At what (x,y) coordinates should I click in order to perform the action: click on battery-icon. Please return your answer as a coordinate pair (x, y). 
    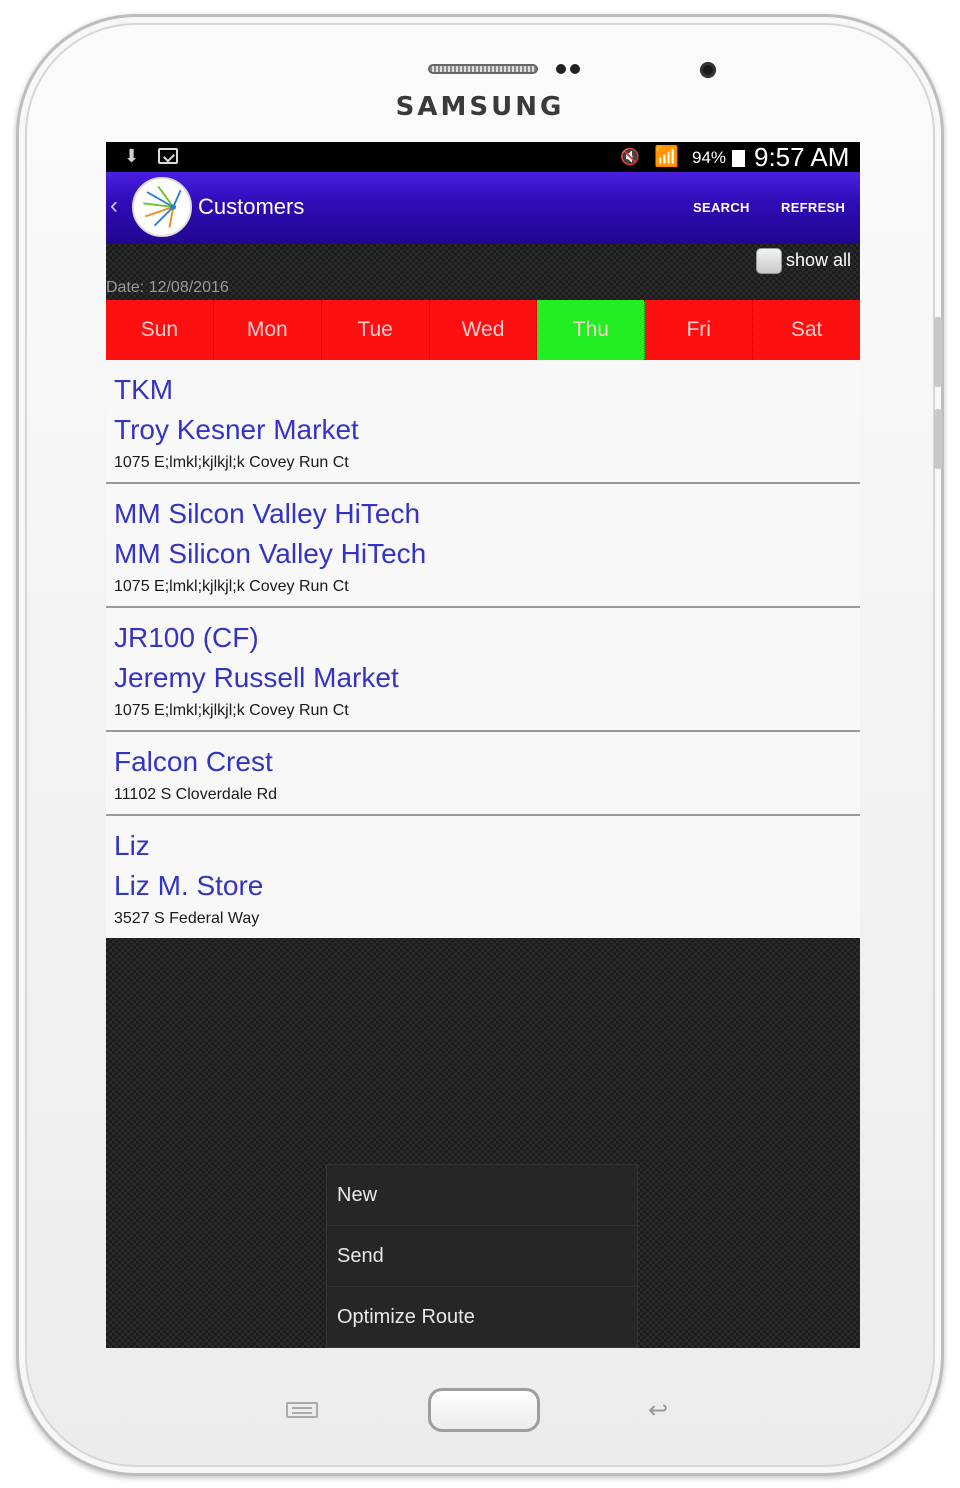
    Looking at the image, I should click on (738, 158).